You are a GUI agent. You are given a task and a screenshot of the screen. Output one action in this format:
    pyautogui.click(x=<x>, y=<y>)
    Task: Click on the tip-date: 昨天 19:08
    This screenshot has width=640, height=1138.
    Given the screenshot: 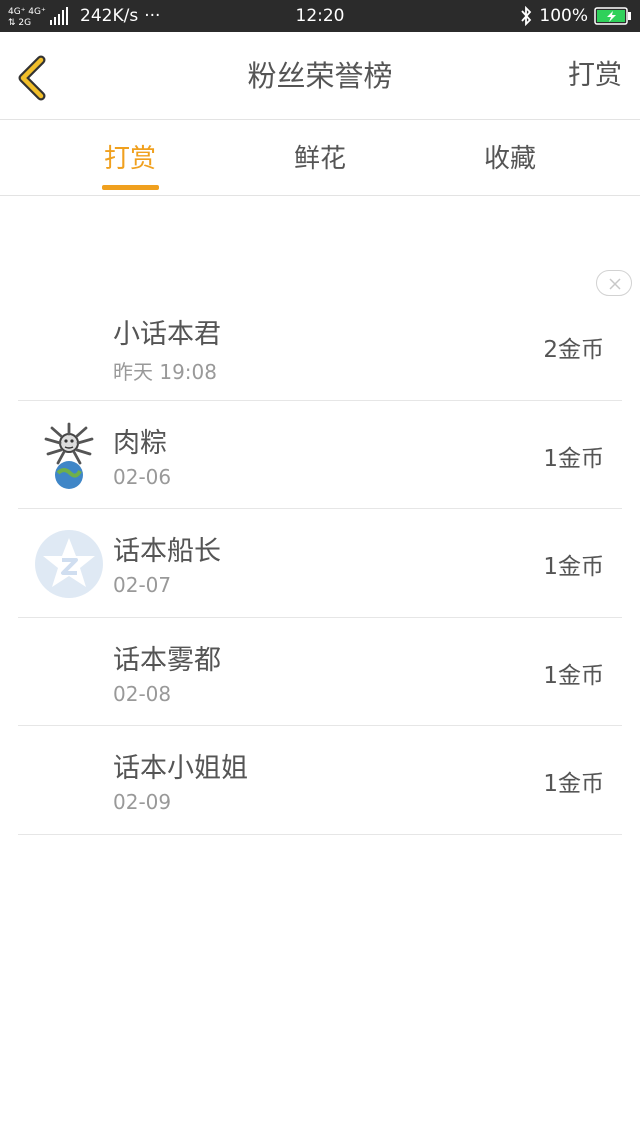 What is the action you would take?
    pyautogui.click(x=165, y=372)
    